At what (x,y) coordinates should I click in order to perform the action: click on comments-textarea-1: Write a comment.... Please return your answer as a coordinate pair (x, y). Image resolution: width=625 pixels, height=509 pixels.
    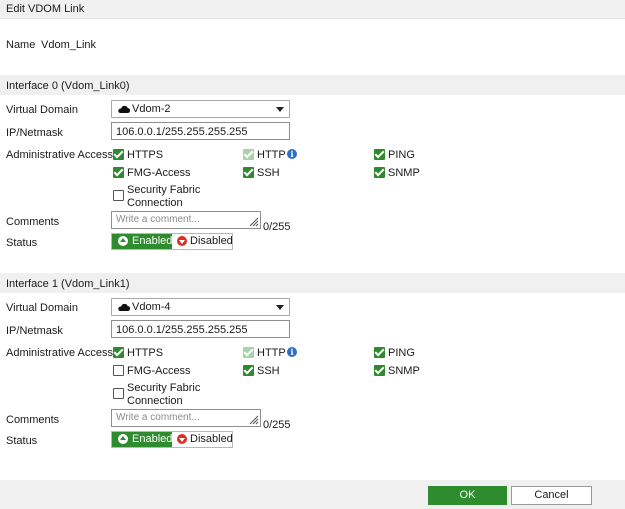
    Looking at the image, I should click on (186, 418).